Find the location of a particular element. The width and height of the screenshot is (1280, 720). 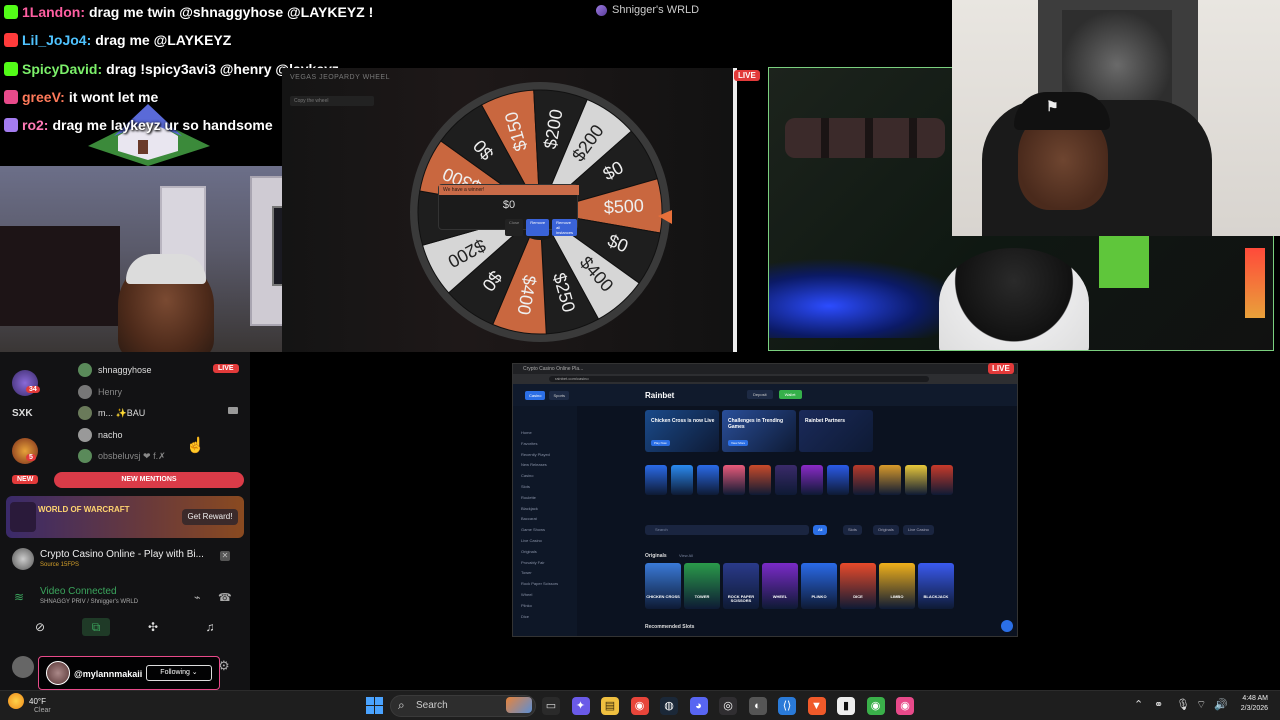

header-button: Deposit is located at coordinates (760, 394).